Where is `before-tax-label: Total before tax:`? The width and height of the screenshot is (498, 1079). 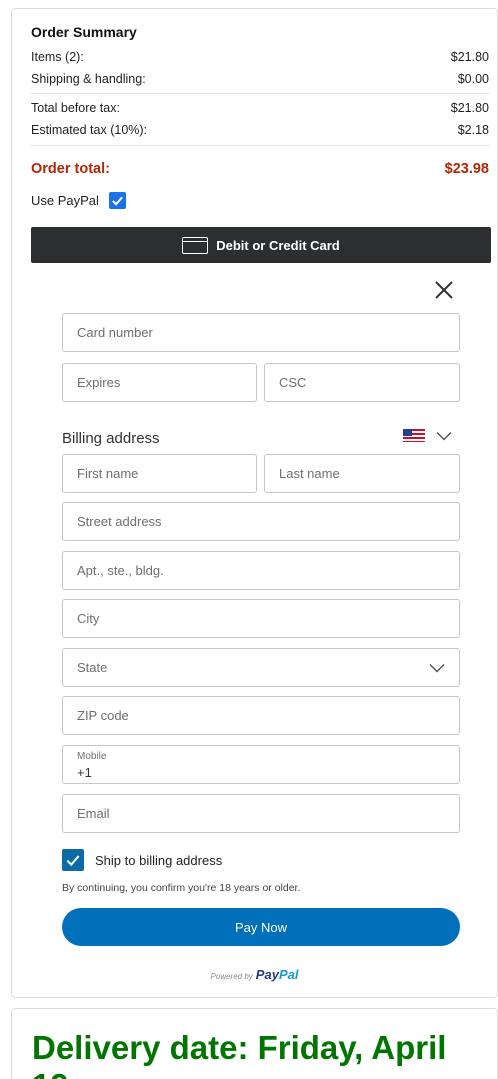
before-tax-label: Total before tax: is located at coordinates (75, 108).